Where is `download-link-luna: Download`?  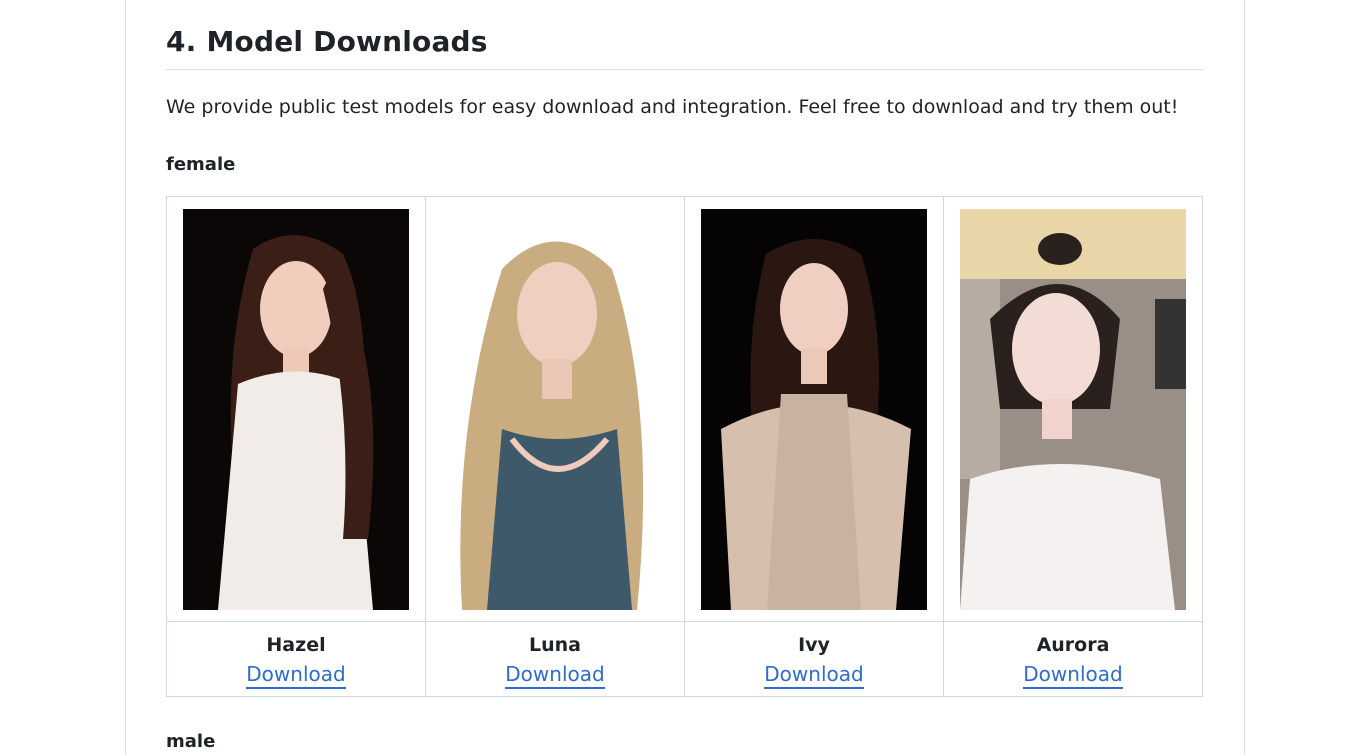 download-link-luna: Download is located at coordinates (555, 675).